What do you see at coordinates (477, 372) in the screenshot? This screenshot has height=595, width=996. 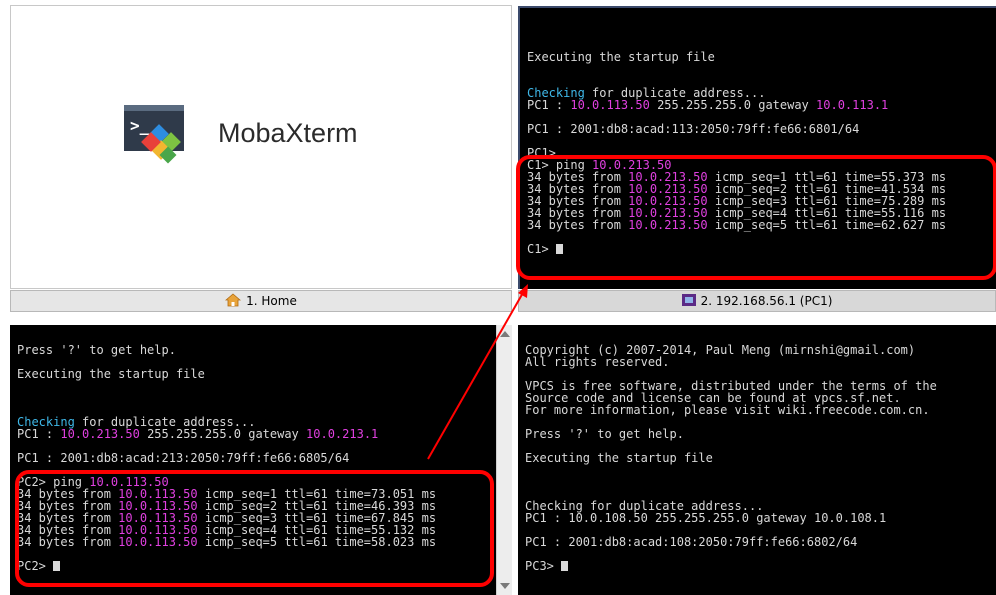 I see `annotation-arrow` at bounding box center [477, 372].